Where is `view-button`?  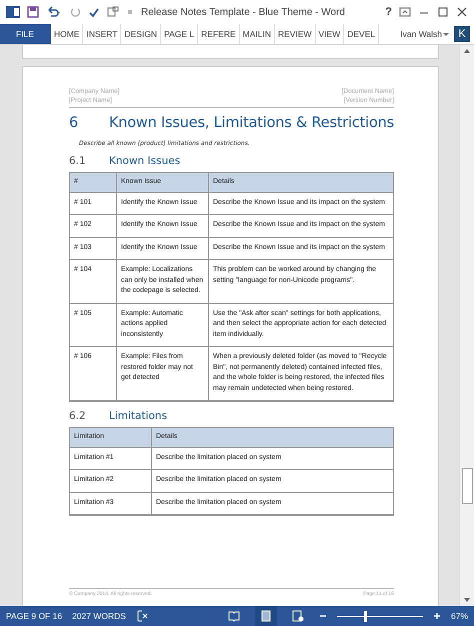 view-button is located at coordinates (265, 616).